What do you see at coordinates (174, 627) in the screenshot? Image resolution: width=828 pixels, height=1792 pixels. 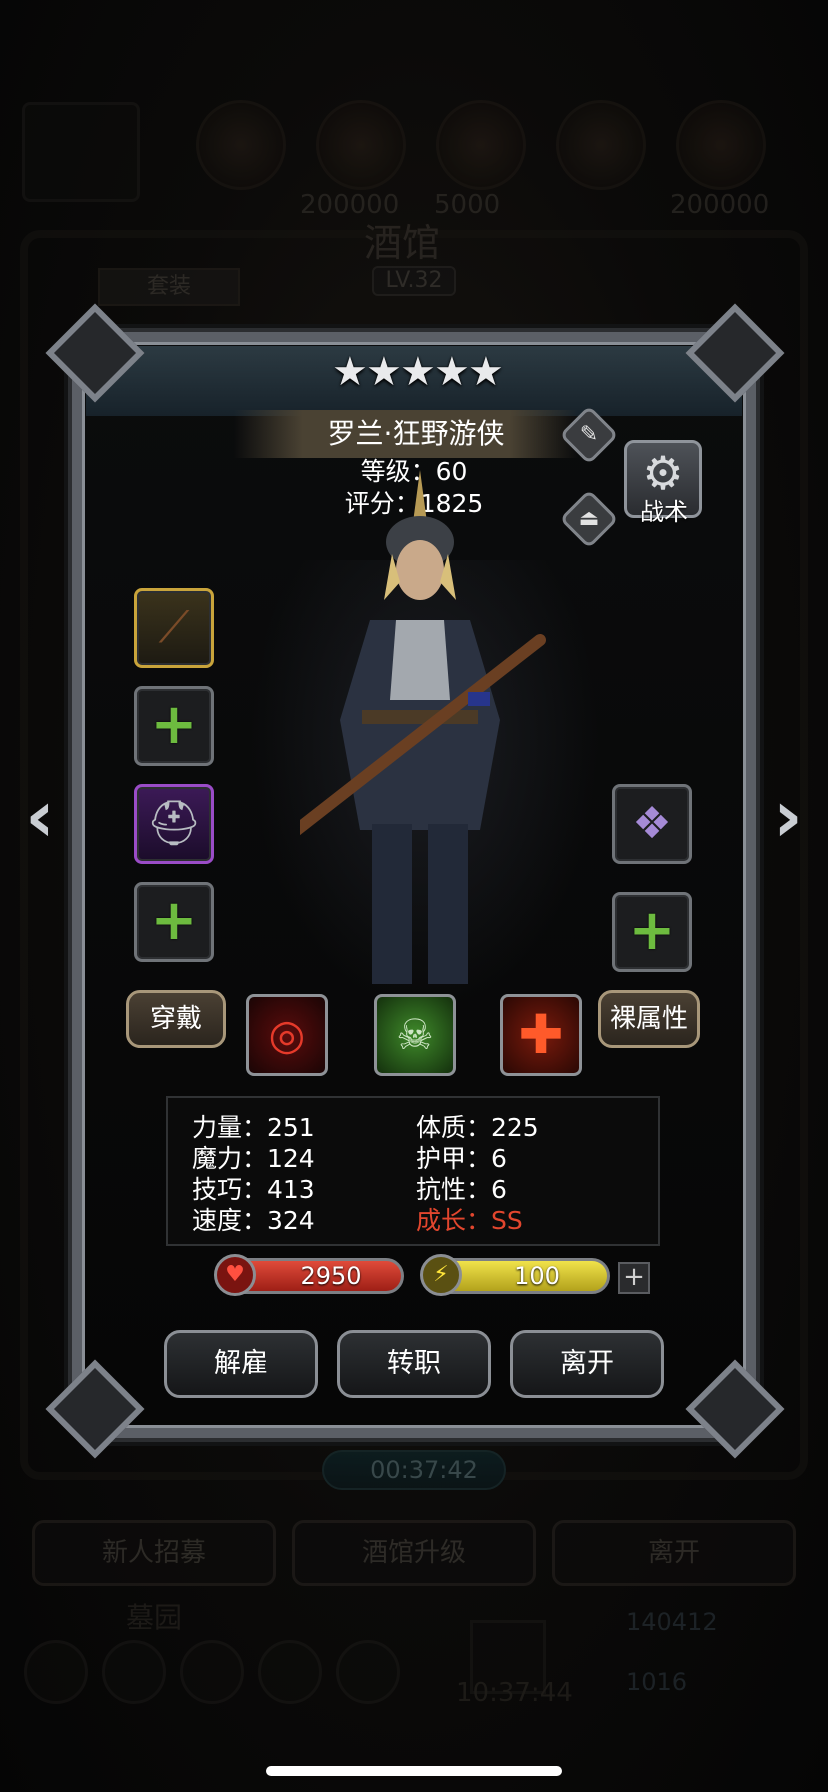 I see `rifle-icon: ⟋` at bounding box center [174, 627].